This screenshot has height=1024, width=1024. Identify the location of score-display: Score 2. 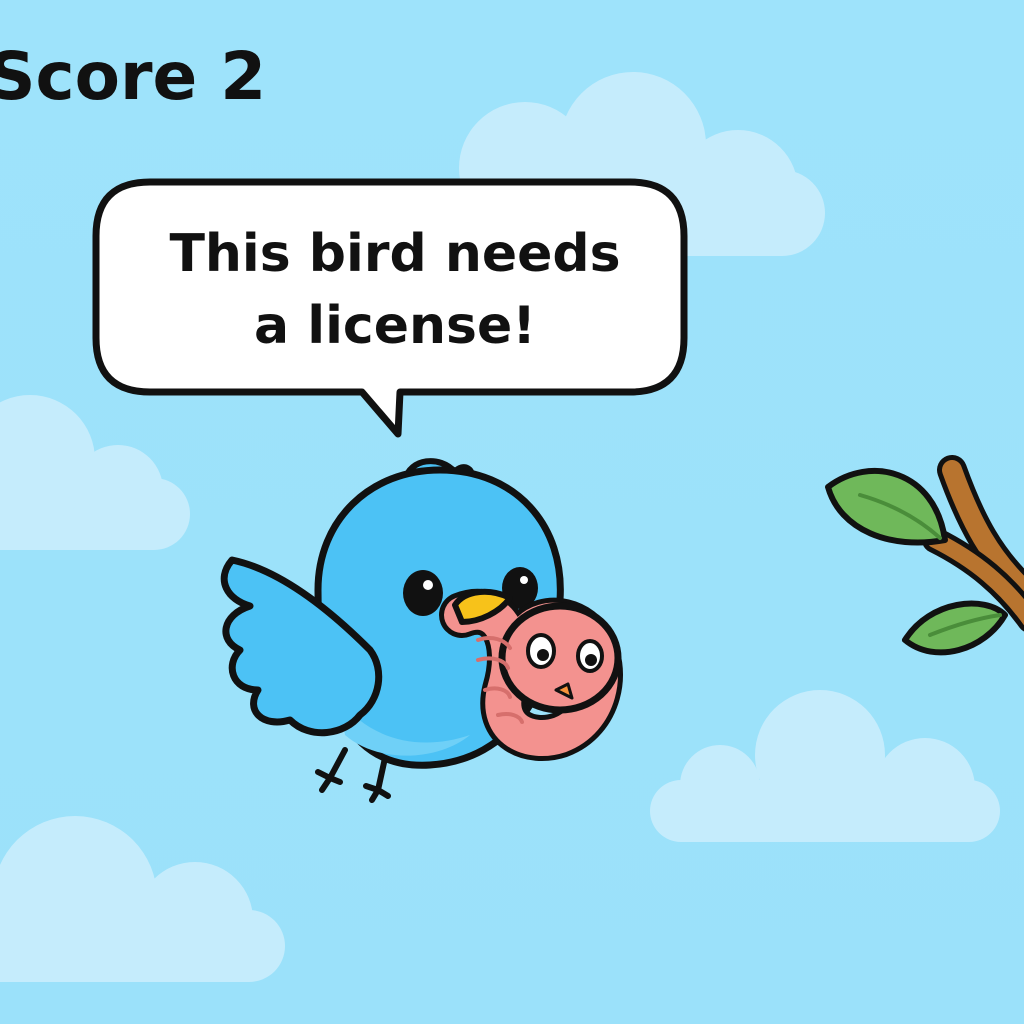
(133, 77).